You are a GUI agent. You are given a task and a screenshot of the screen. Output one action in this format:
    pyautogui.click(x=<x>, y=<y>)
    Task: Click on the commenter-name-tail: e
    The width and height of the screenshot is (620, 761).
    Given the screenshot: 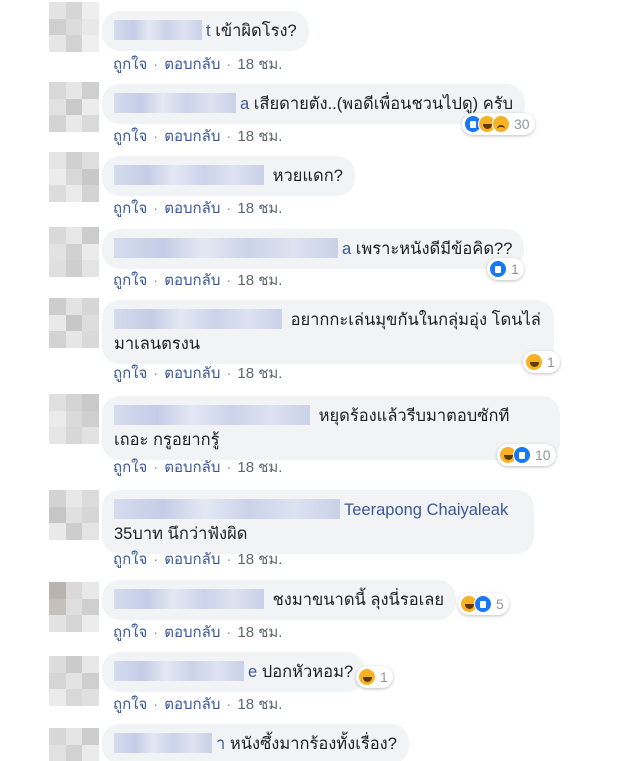 What is the action you would take?
    pyautogui.click(x=252, y=672)
    